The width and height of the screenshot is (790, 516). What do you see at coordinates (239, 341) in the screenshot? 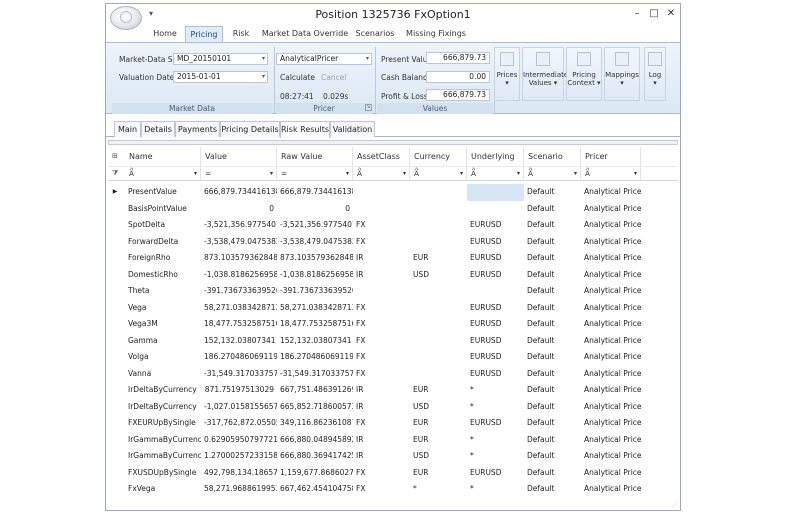
I see `cell-value: 152,132.03807341` at bounding box center [239, 341].